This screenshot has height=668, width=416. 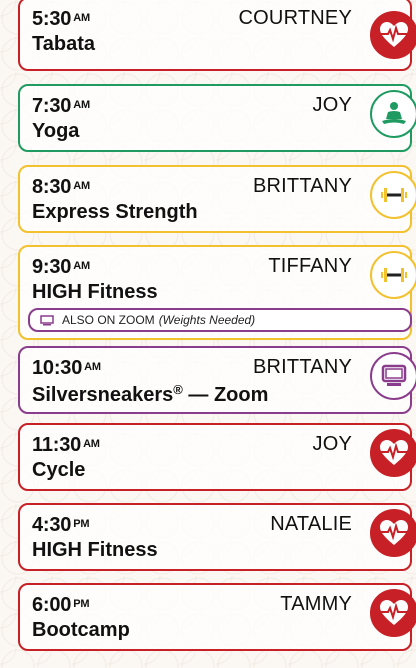 I want to click on zoom-note: (Weights Needed), so click(x=207, y=320).